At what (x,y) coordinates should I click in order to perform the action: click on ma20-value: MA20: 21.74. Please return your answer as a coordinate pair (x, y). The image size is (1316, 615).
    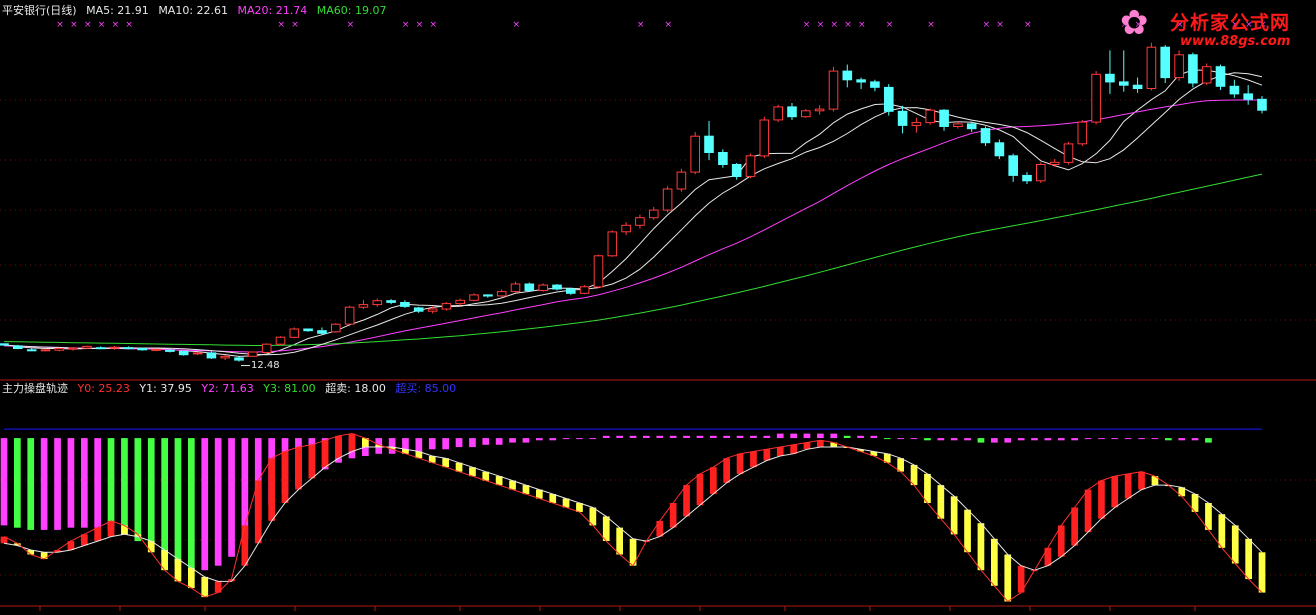
    Looking at the image, I should click on (272, 10).